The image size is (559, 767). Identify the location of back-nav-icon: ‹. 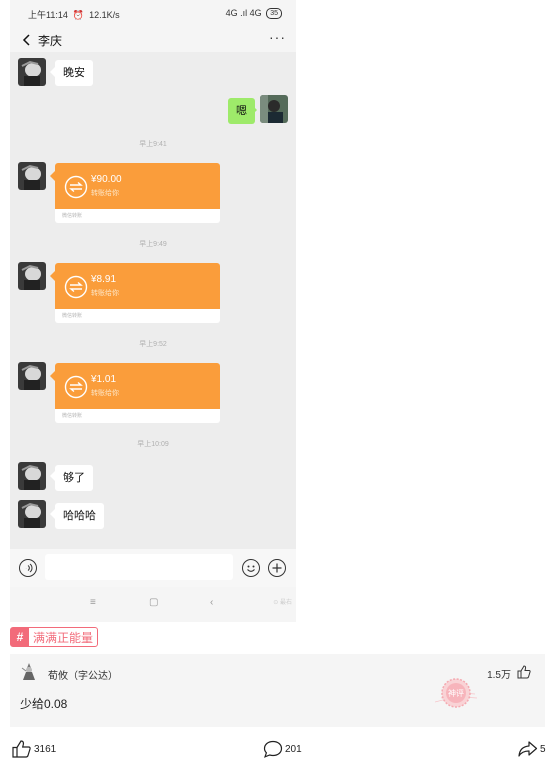
(211, 602).